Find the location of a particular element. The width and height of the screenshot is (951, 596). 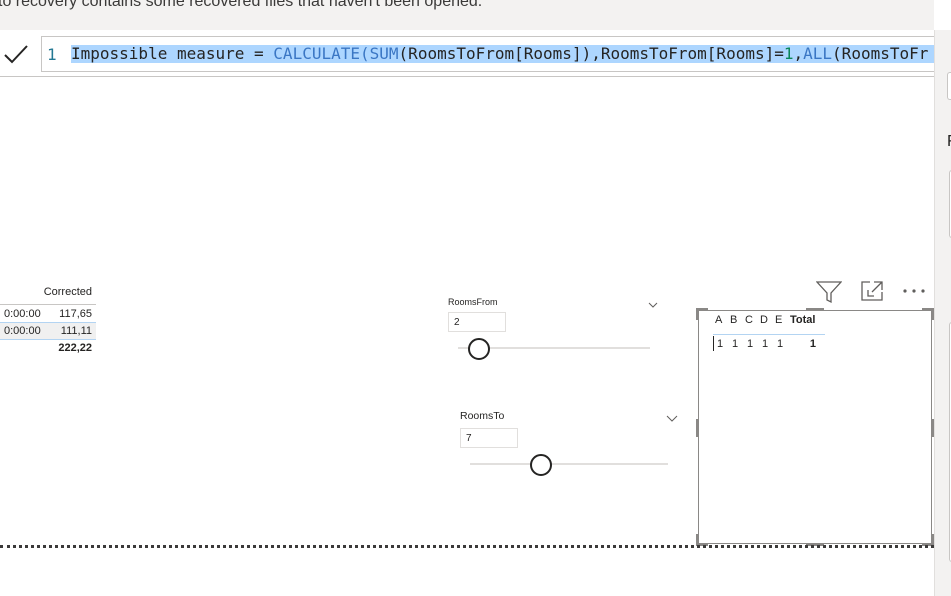

filter-button is located at coordinates (829, 294).